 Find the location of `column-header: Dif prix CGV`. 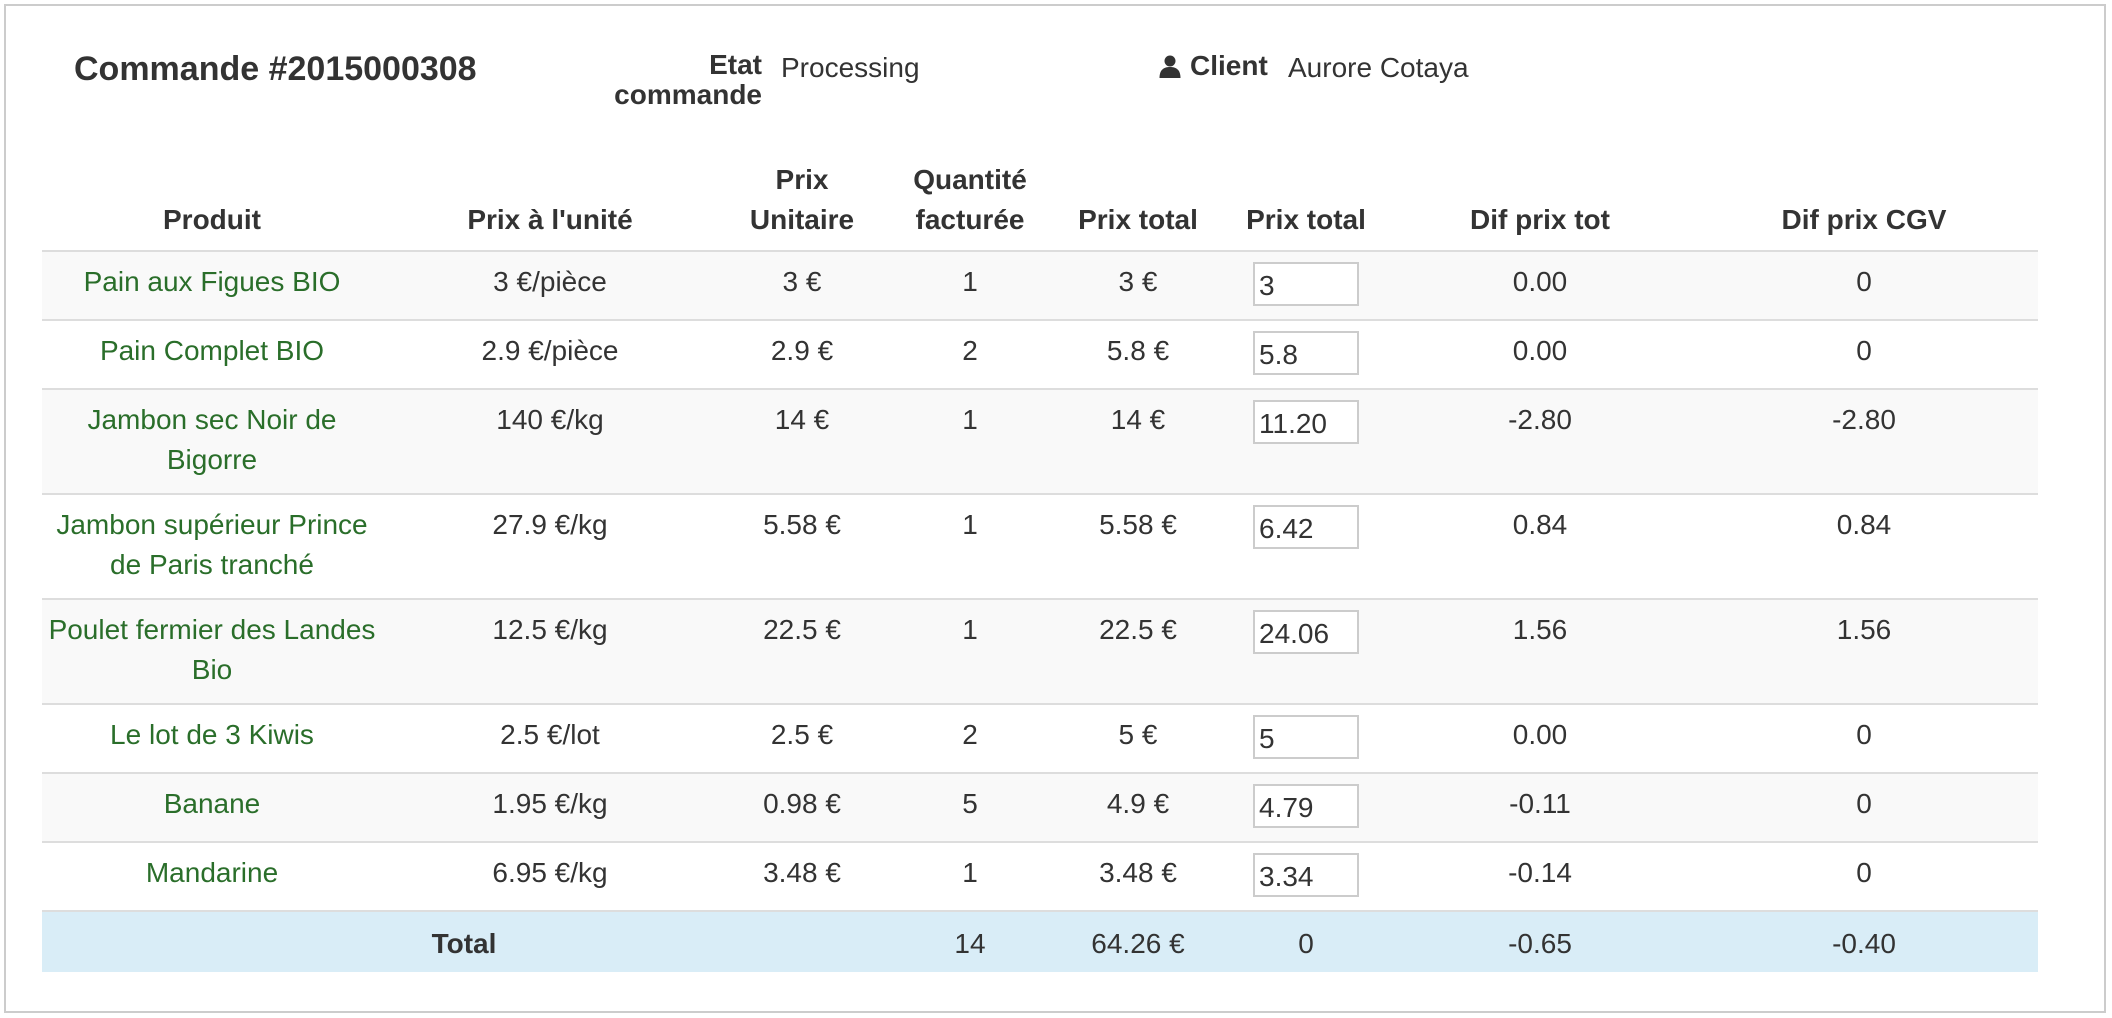

column-header: Dif prix CGV is located at coordinates (1864, 202).